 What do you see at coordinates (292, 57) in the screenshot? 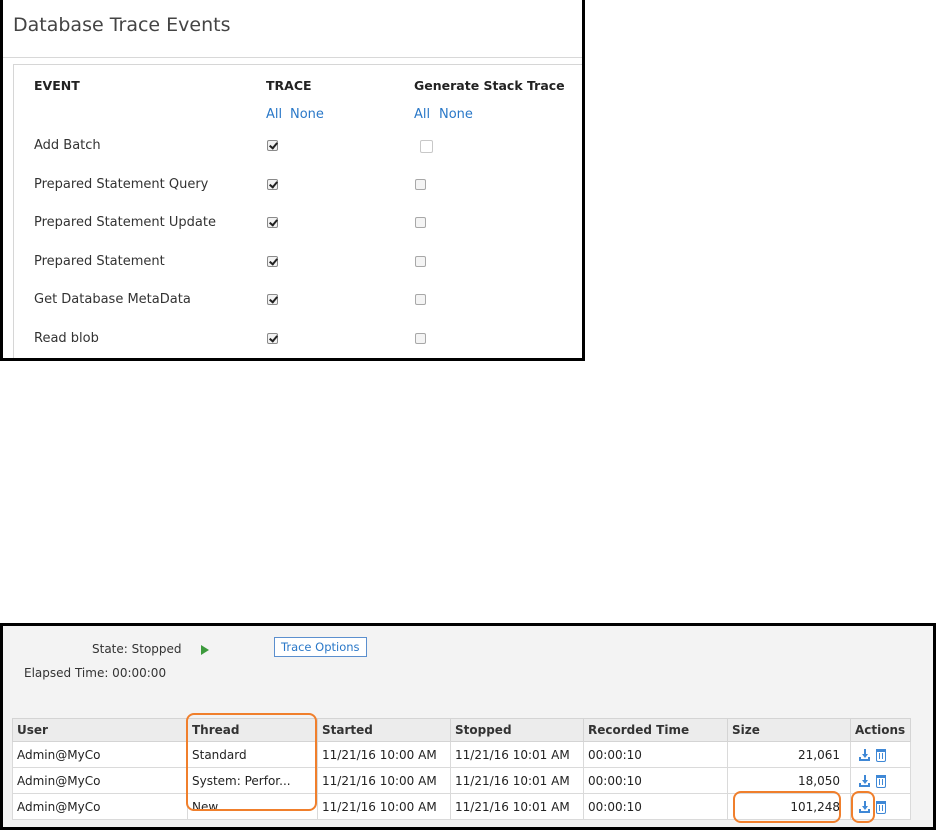
I see `title-divider` at bounding box center [292, 57].